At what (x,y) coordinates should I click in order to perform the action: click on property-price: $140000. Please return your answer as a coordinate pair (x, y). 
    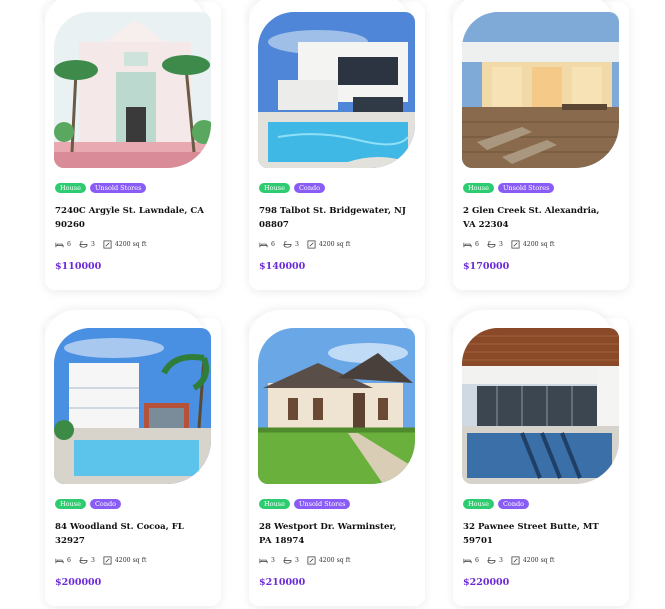
    Looking at the image, I should click on (282, 266).